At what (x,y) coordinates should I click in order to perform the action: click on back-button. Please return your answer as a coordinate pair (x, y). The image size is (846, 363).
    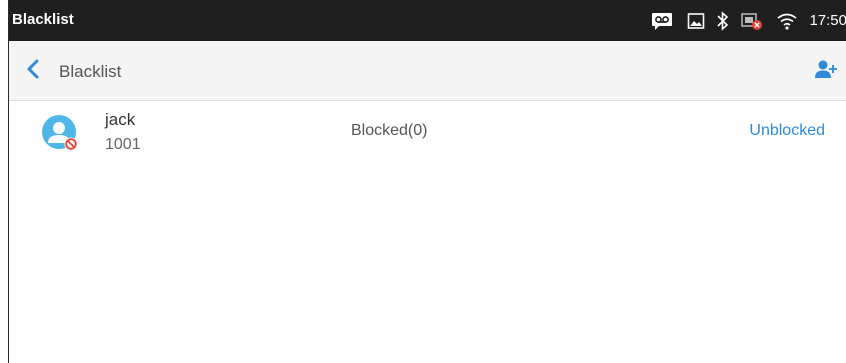
    Looking at the image, I should click on (33, 71).